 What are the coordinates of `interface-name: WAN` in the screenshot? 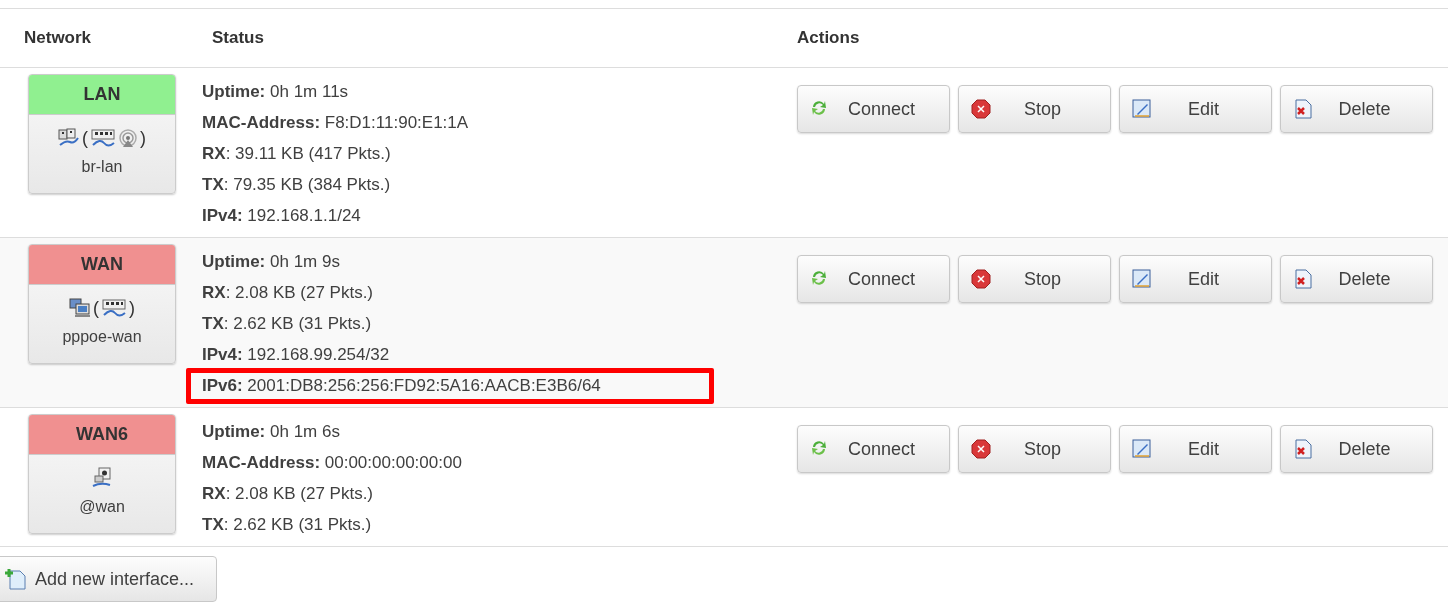 It's located at (102, 265).